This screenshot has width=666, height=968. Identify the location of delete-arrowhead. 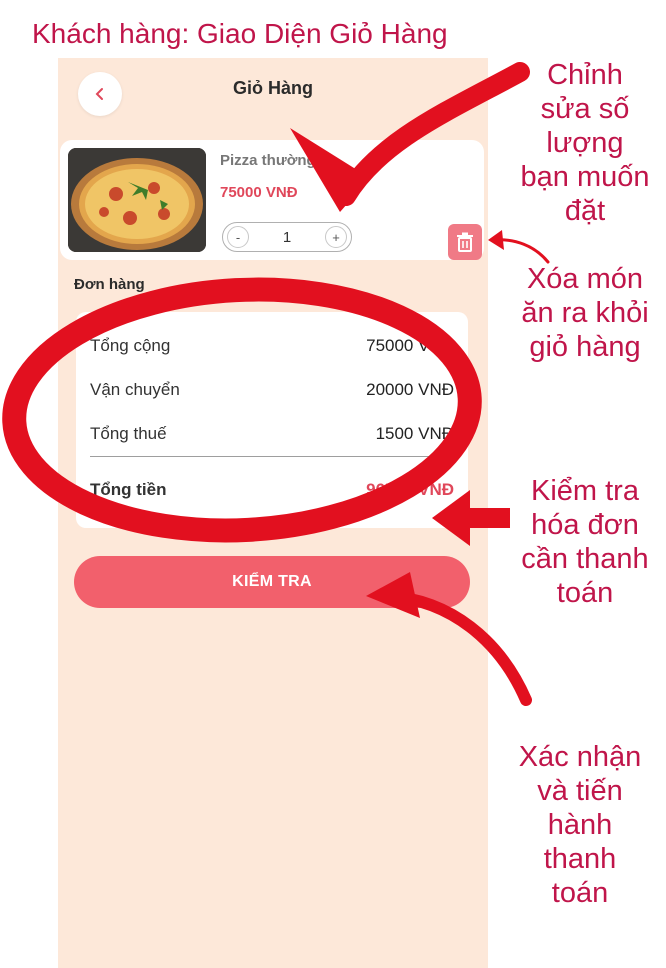
(496, 240).